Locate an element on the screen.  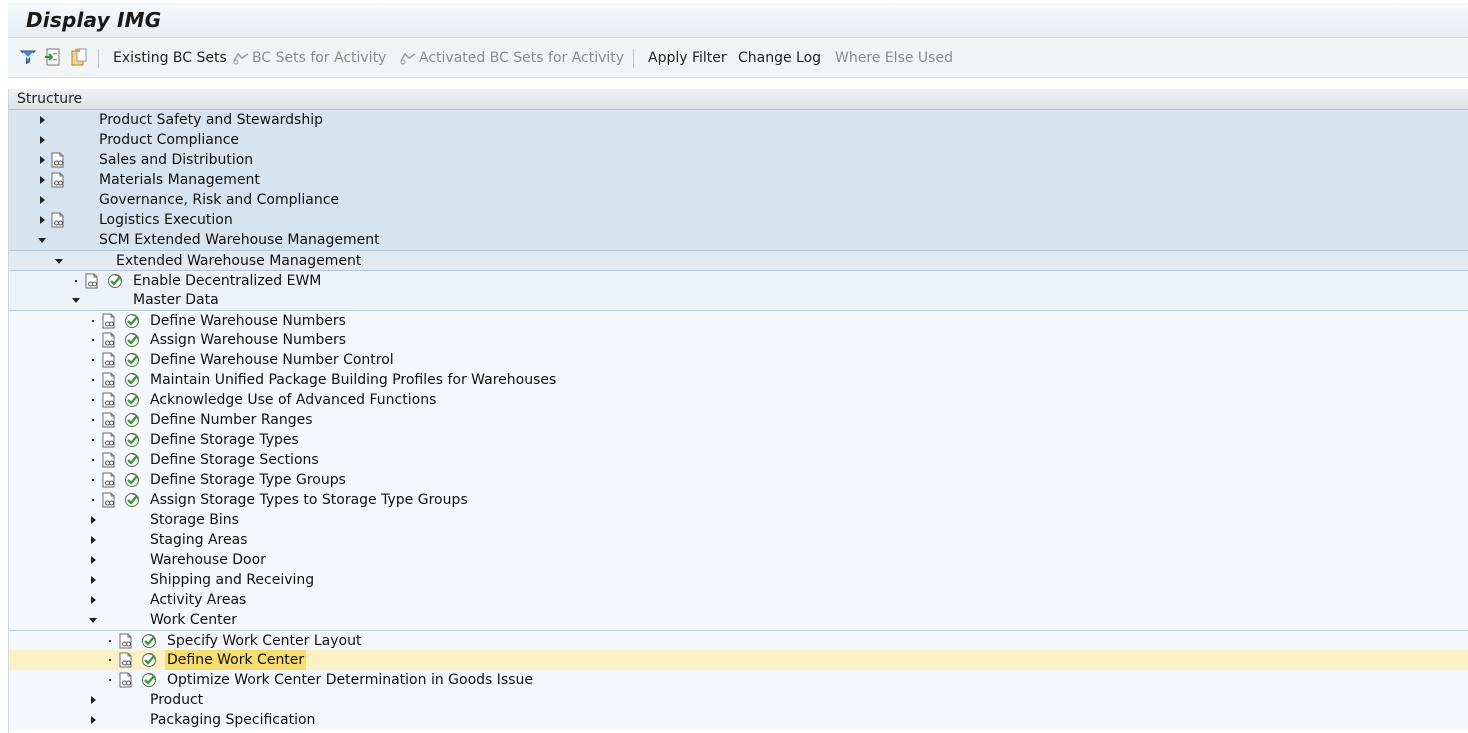
where-else-used-button: Where Else Used is located at coordinates (894, 59).